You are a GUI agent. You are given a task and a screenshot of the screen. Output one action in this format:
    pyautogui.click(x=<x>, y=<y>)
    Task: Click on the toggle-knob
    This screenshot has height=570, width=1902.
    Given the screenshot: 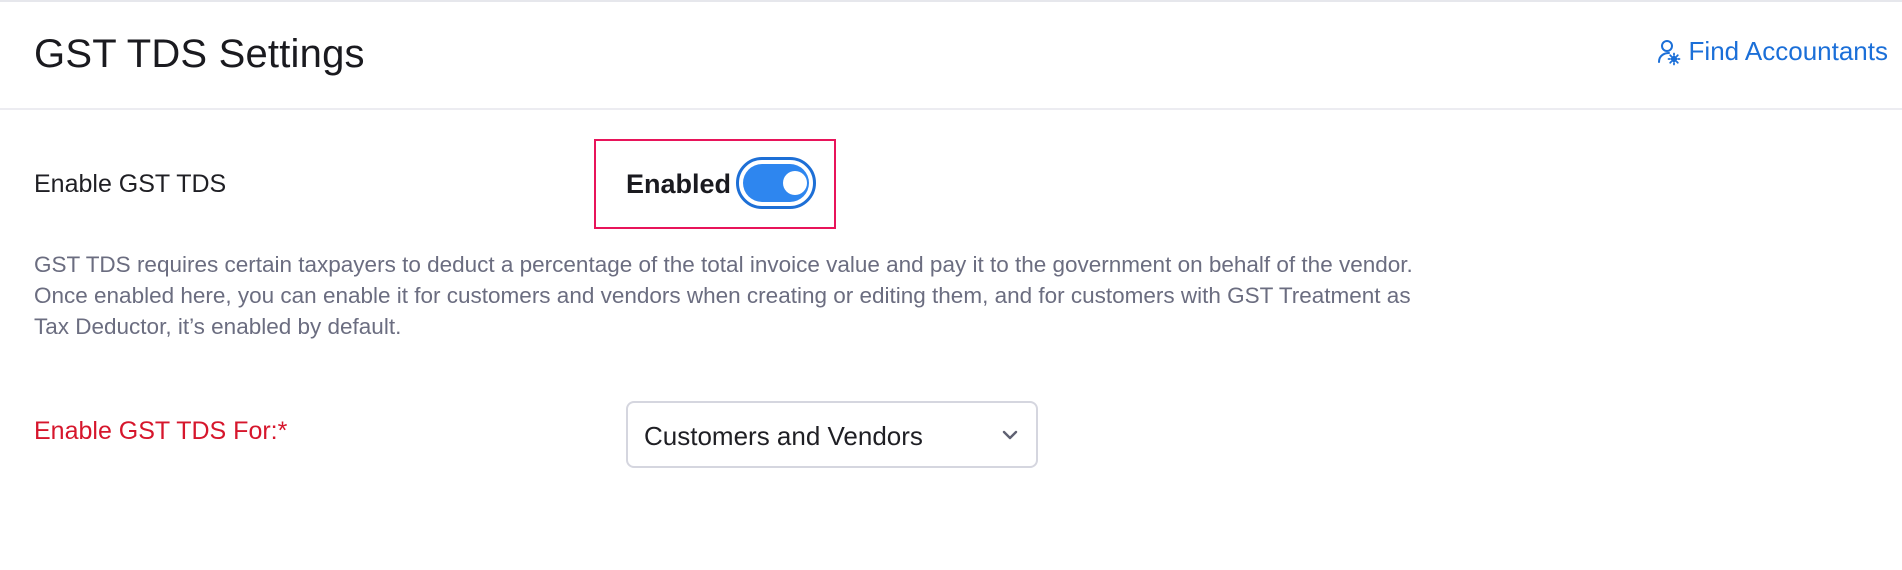 What is the action you would take?
    pyautogui.click(x=795, y=183)
    